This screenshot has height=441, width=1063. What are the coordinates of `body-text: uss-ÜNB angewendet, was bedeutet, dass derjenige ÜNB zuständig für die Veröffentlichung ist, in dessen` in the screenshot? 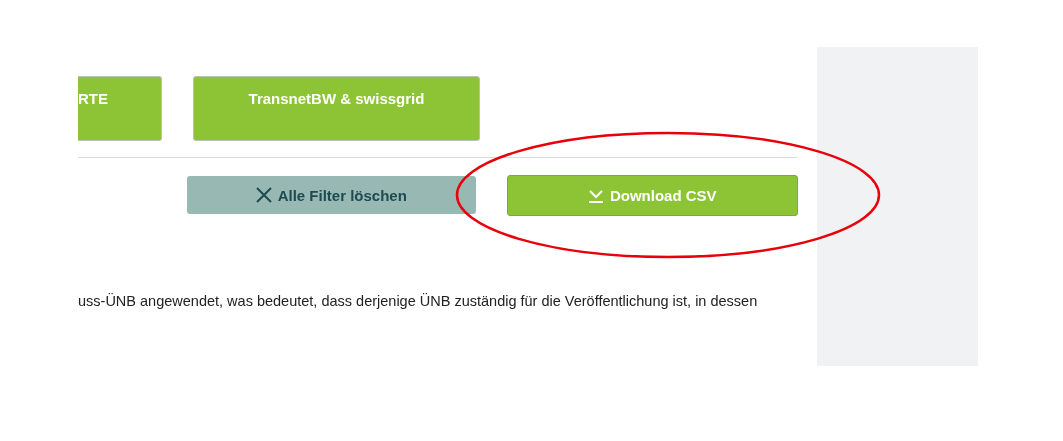 It's located at (418, 301).